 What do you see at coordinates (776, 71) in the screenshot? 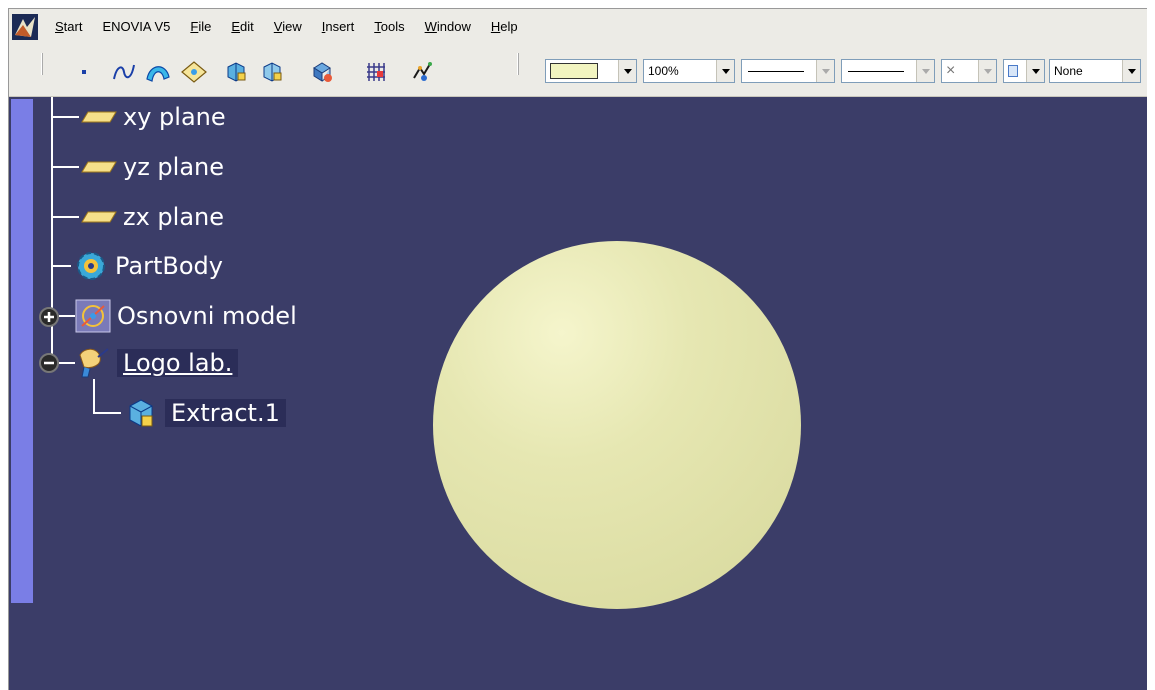
I see `line-thickness-sample` at bounding box center [776, 71].